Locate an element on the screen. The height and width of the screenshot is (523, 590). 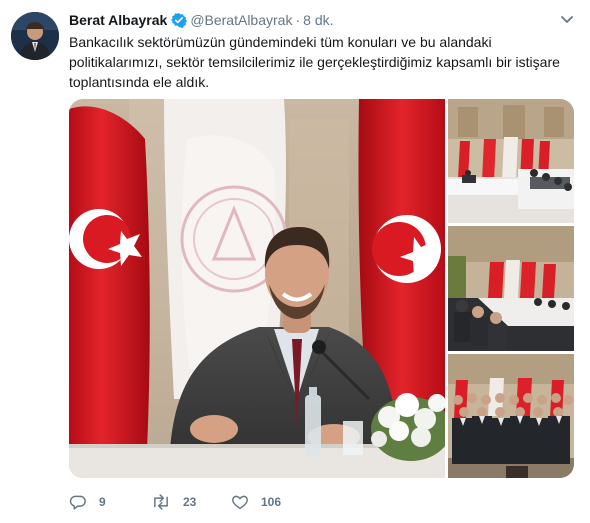
like-count: 106 is located at coordinates (271, 502).